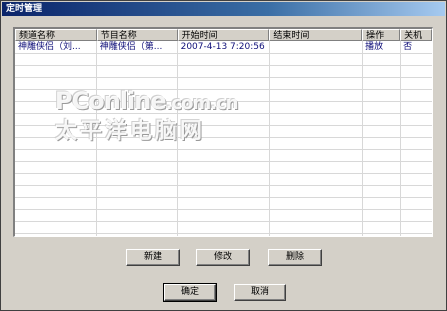 The height and width of the screenshot is (311, 447). What do you see at coordinates (24, 9) in the screenshot?
I see `window-title: 定时管理` at bounding box center [24, 9].